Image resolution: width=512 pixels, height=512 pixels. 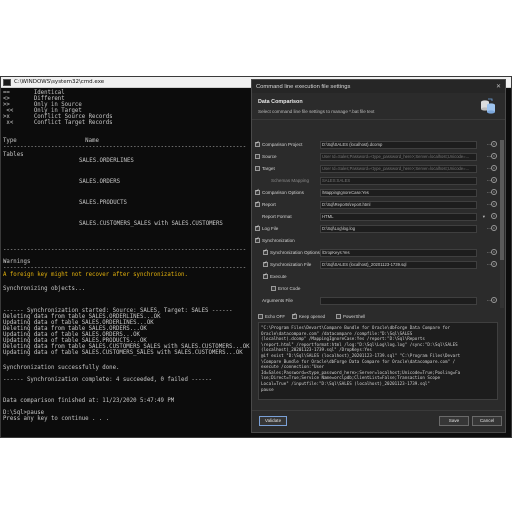 I want to click on echo-off-label: Echo OFF, so click(x=275, y=316).